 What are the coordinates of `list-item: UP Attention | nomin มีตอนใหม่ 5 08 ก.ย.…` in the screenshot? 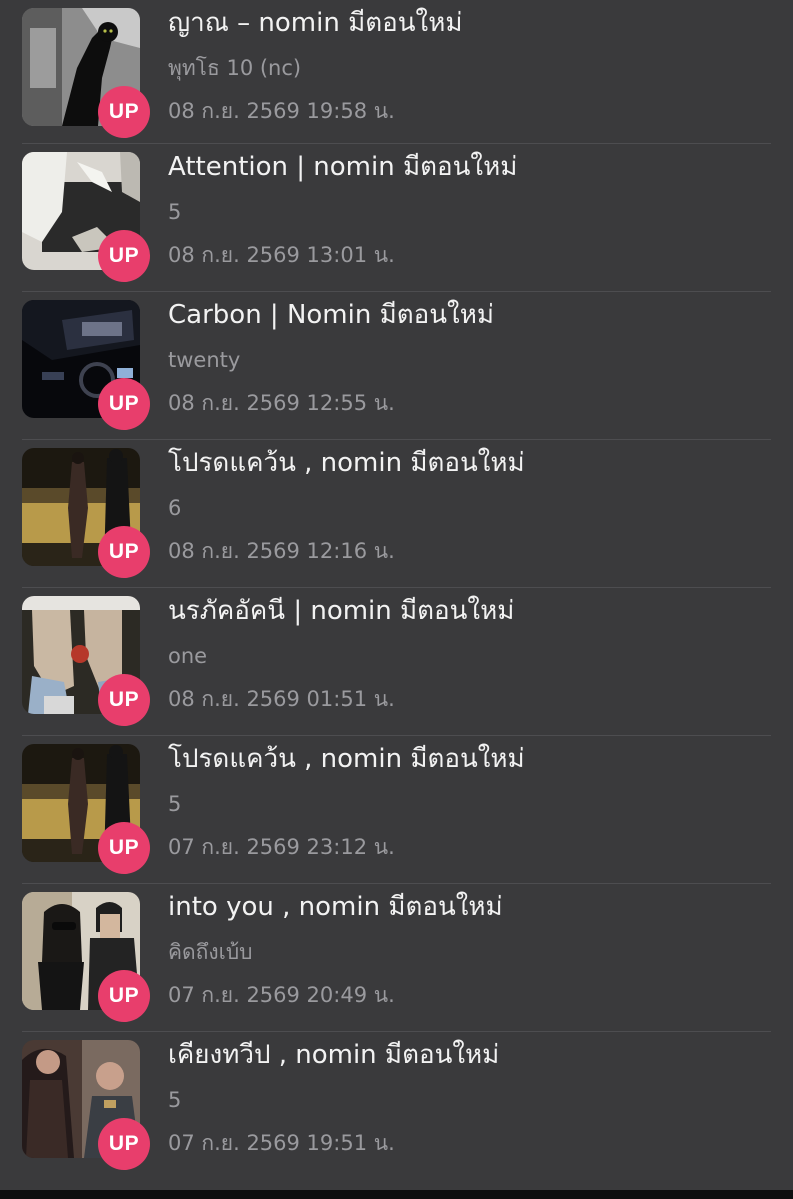 It's located at (396, 218).